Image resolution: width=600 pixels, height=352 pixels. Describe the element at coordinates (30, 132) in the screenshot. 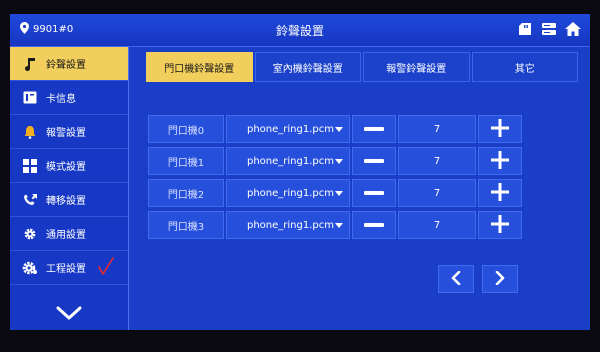

I see `alarm-bell-icon` at that location.